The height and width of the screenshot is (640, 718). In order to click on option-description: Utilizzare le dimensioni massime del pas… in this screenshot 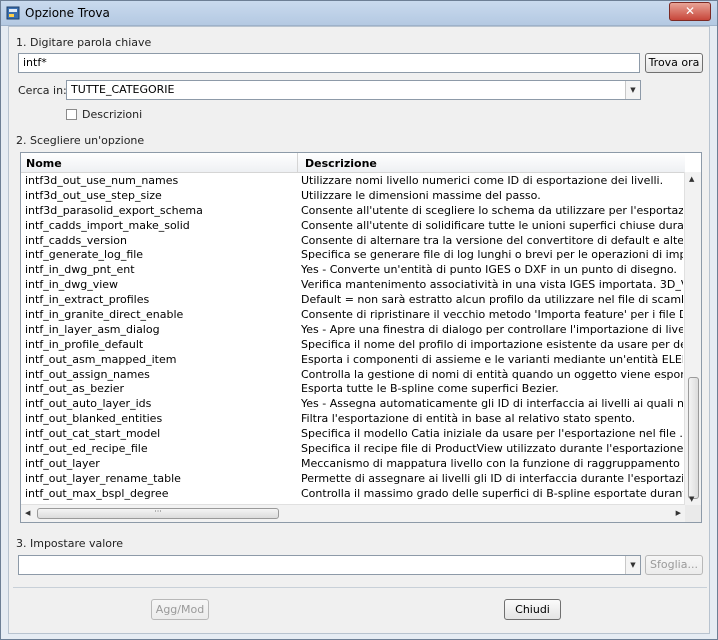, I will do `click(421, 195)`.